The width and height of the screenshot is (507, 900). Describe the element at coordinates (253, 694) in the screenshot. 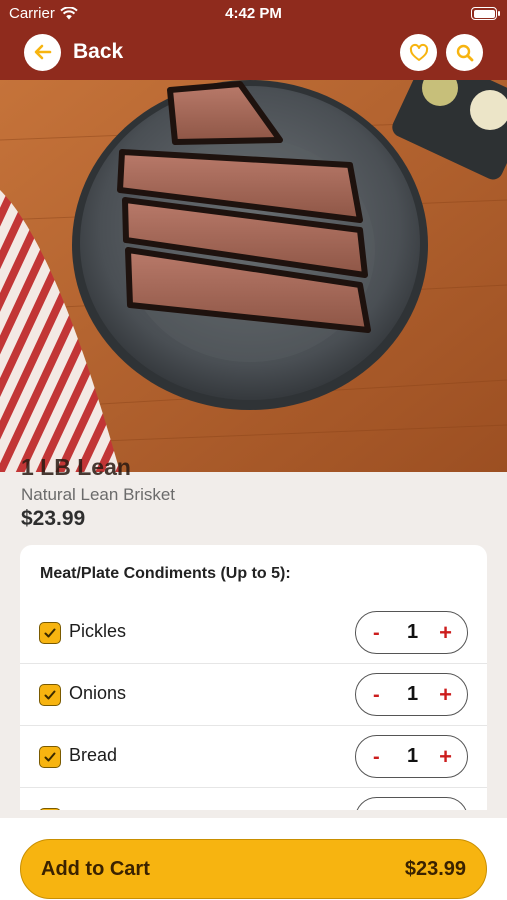

I see `list-item: Onions - 1 +` at that location.